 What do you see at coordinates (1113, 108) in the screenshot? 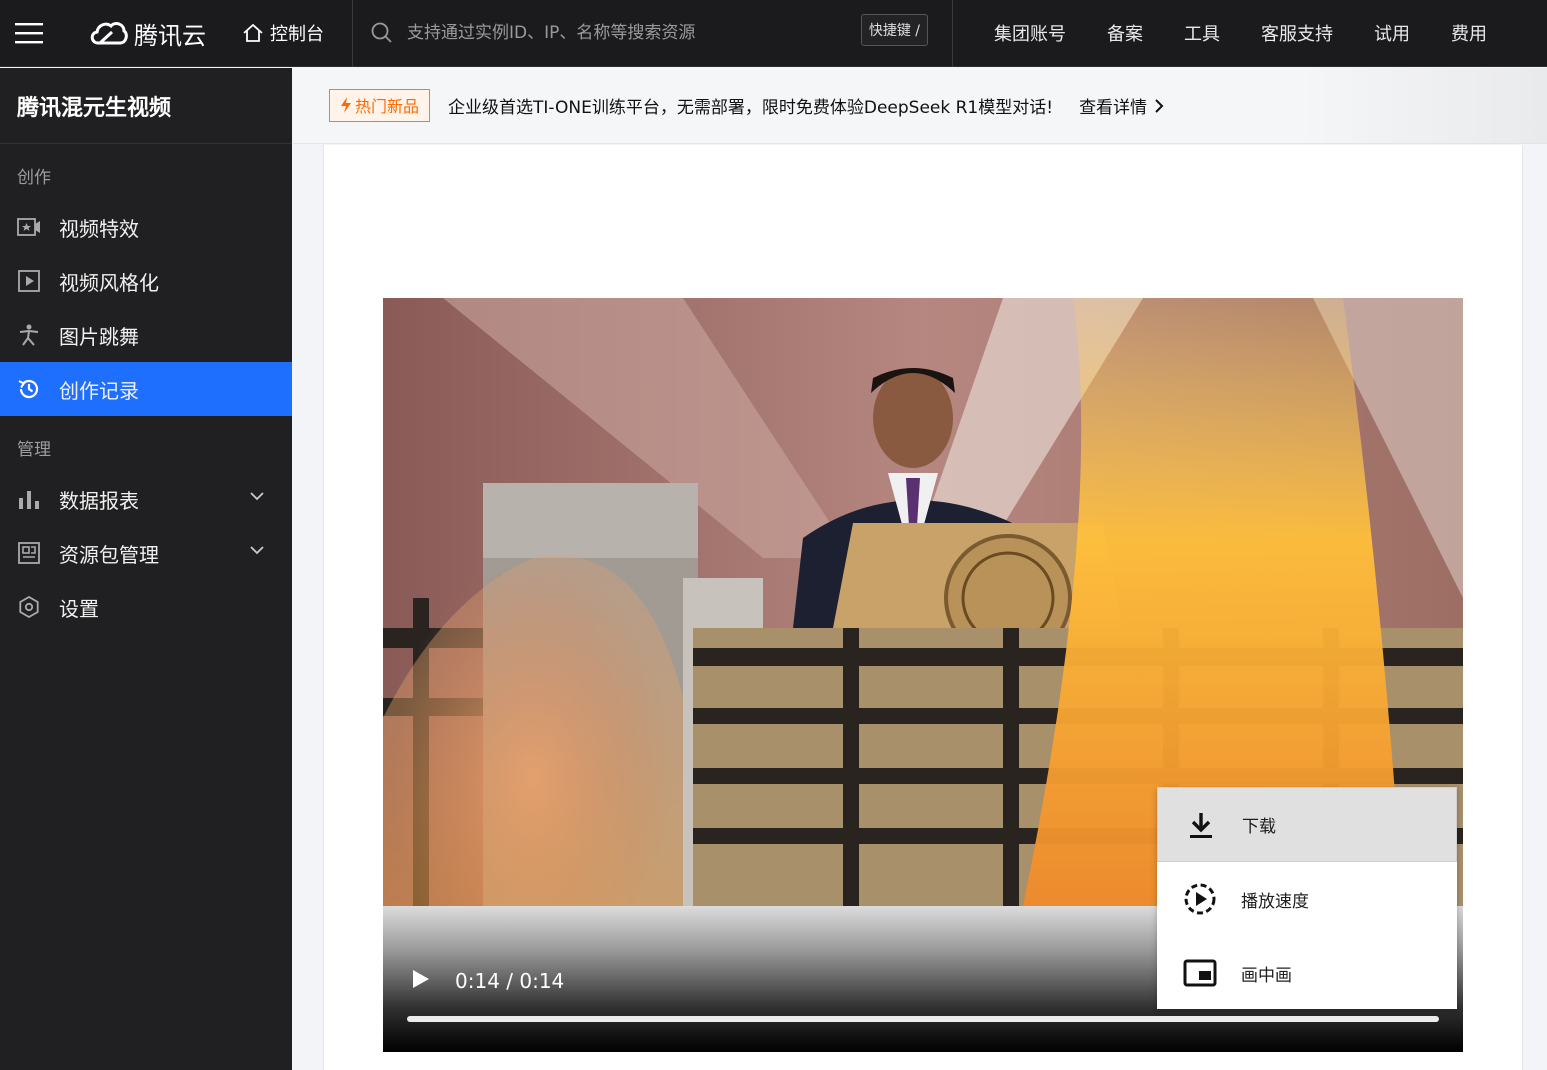
I see `banner-link-label: 查看详情` at bounding box center [1113, 108].